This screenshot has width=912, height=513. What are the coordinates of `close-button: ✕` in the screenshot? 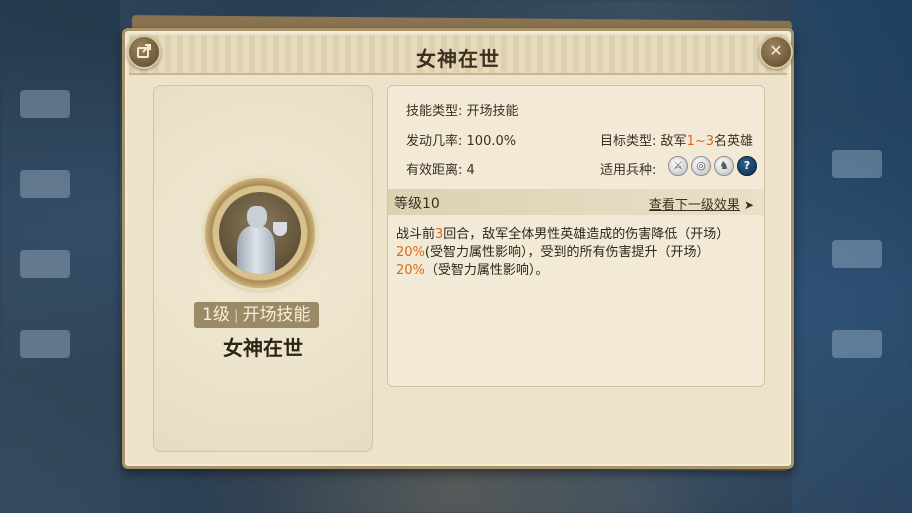 It's located at (776, 52).